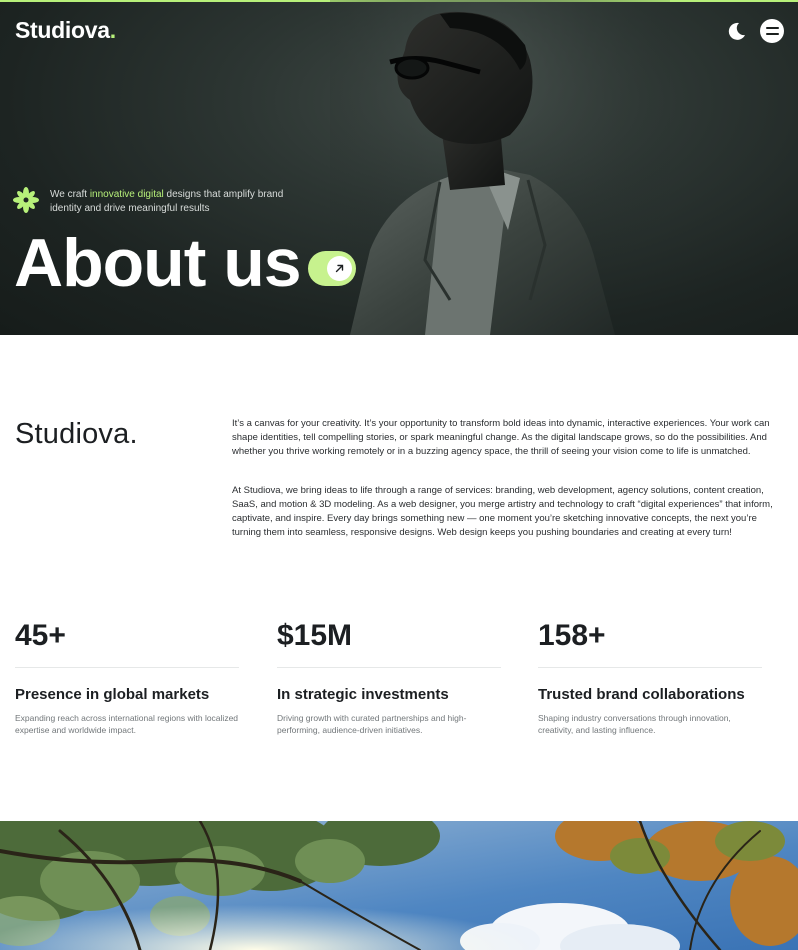 The height and width of the screenshot is (950, 798). What do you see at coordinates (363, 694) in the screenshot?
I see `stat-title: In strategic investments` at bounding box center [363, 694].